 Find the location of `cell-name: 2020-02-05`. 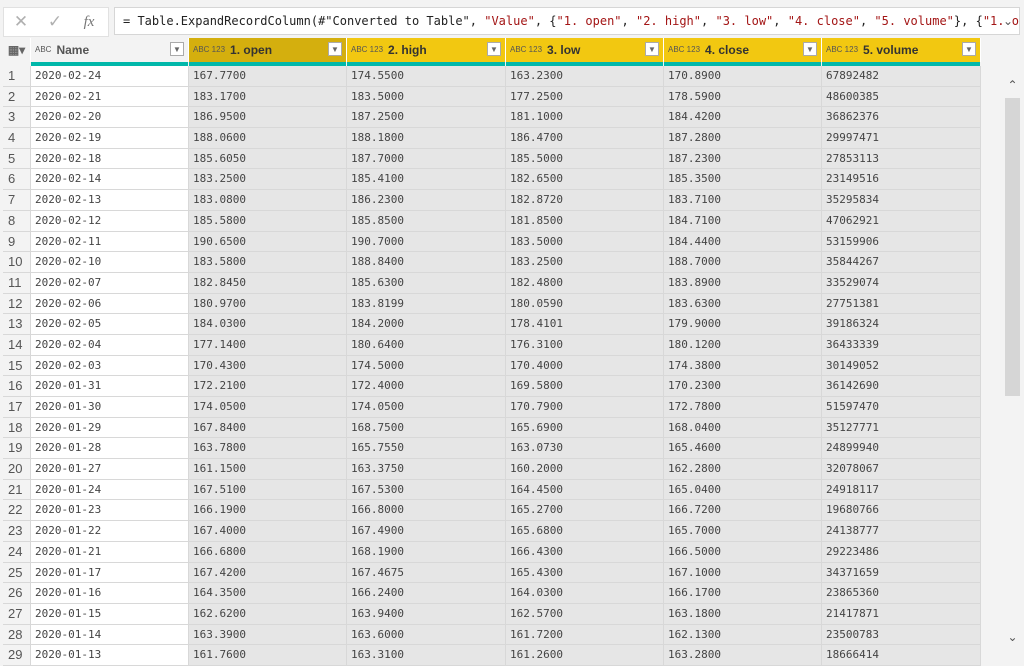

cell-name: 2020-02-05 is located at coordinates (110, 324).